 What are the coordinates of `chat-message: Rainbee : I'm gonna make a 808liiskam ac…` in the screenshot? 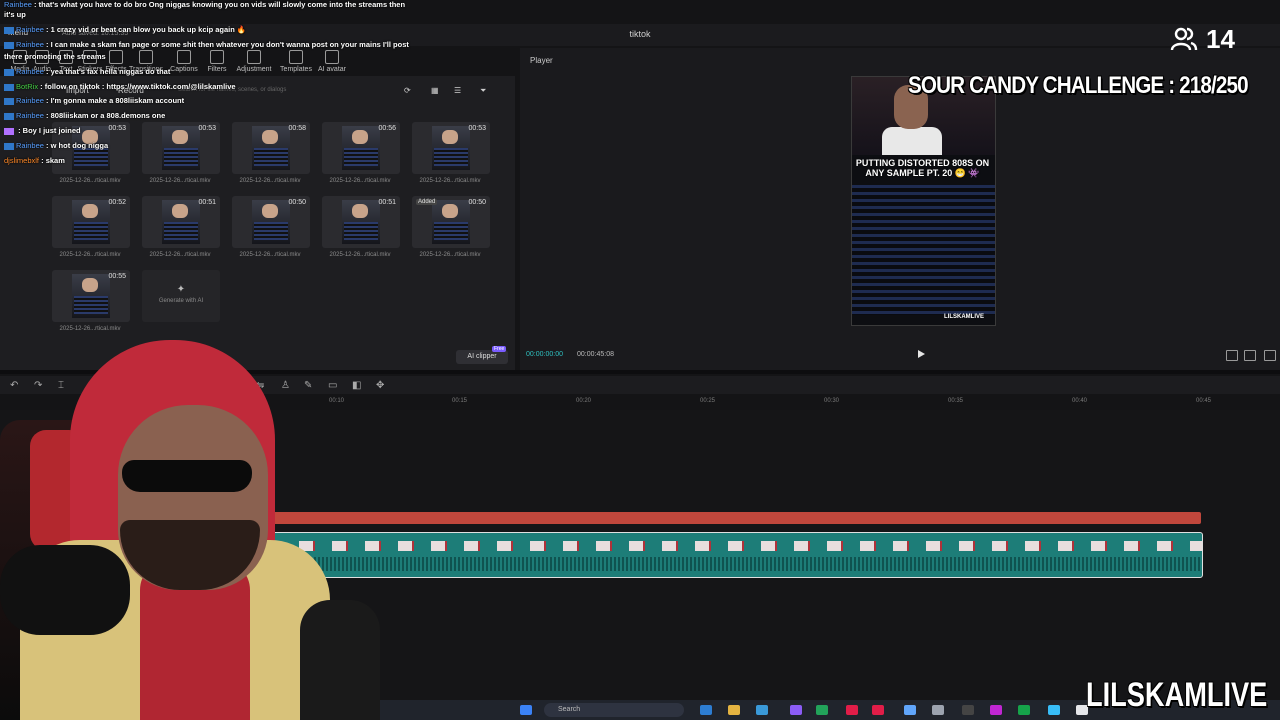 It's located at (94, 100).